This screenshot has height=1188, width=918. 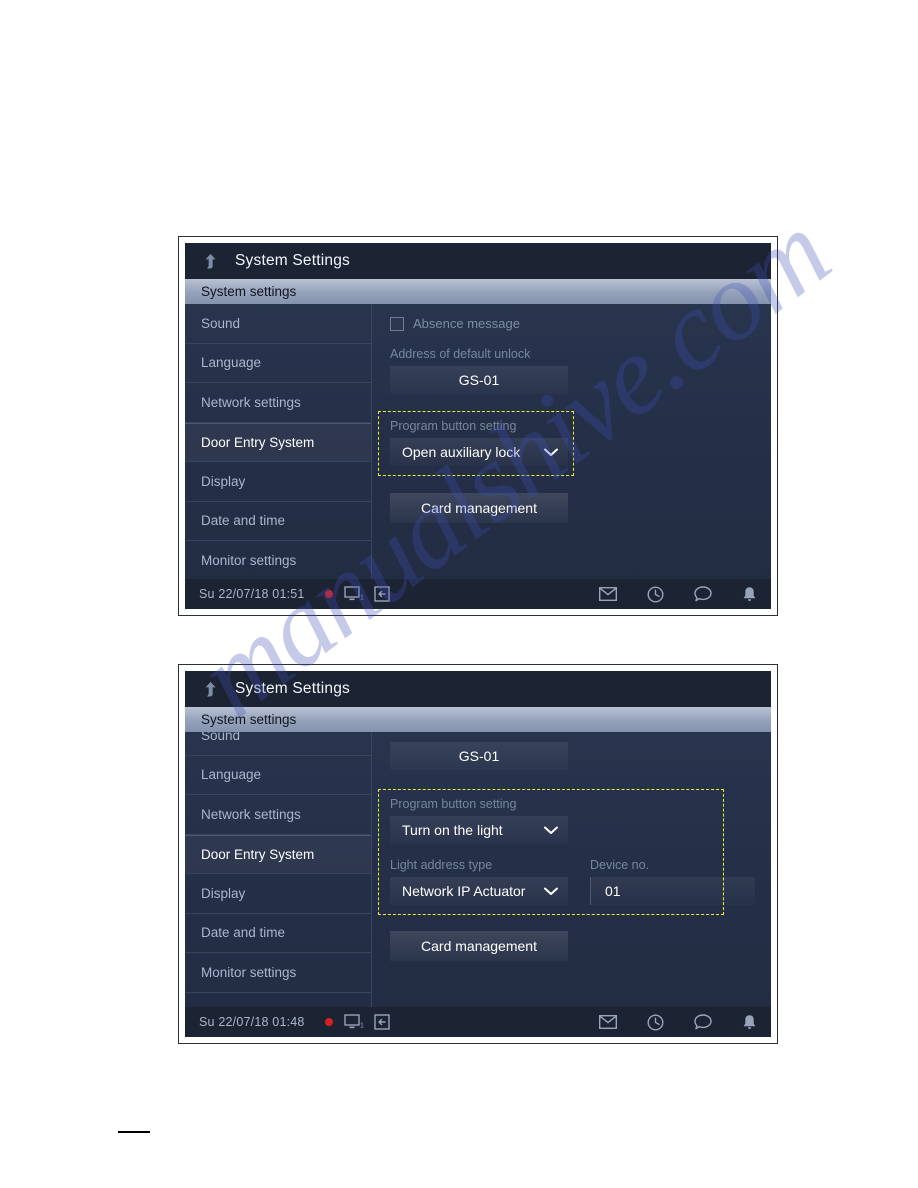 I want to click on light-address-type-select: Network IP Actuator, so click(x=479, y=891).